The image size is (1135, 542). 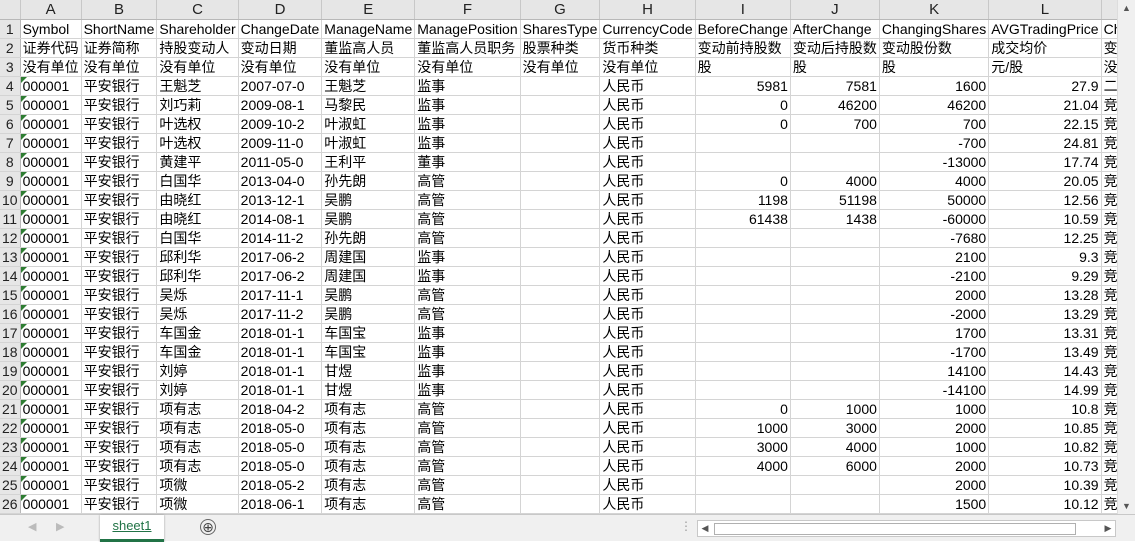 What do you see at coordinates (835, 447) in the screenshot?
I see `cell: 4000` at bounding box center [835, 447].